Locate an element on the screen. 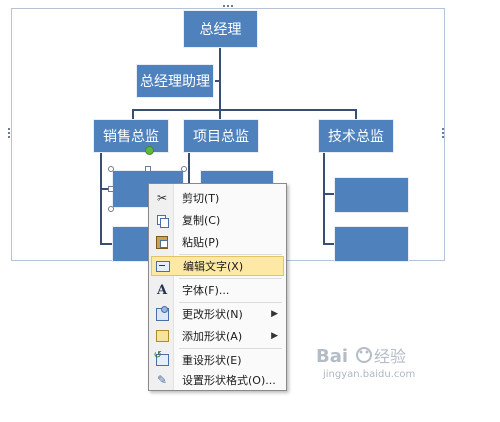  resize-handle-nw is located at coordinates (111, 169).